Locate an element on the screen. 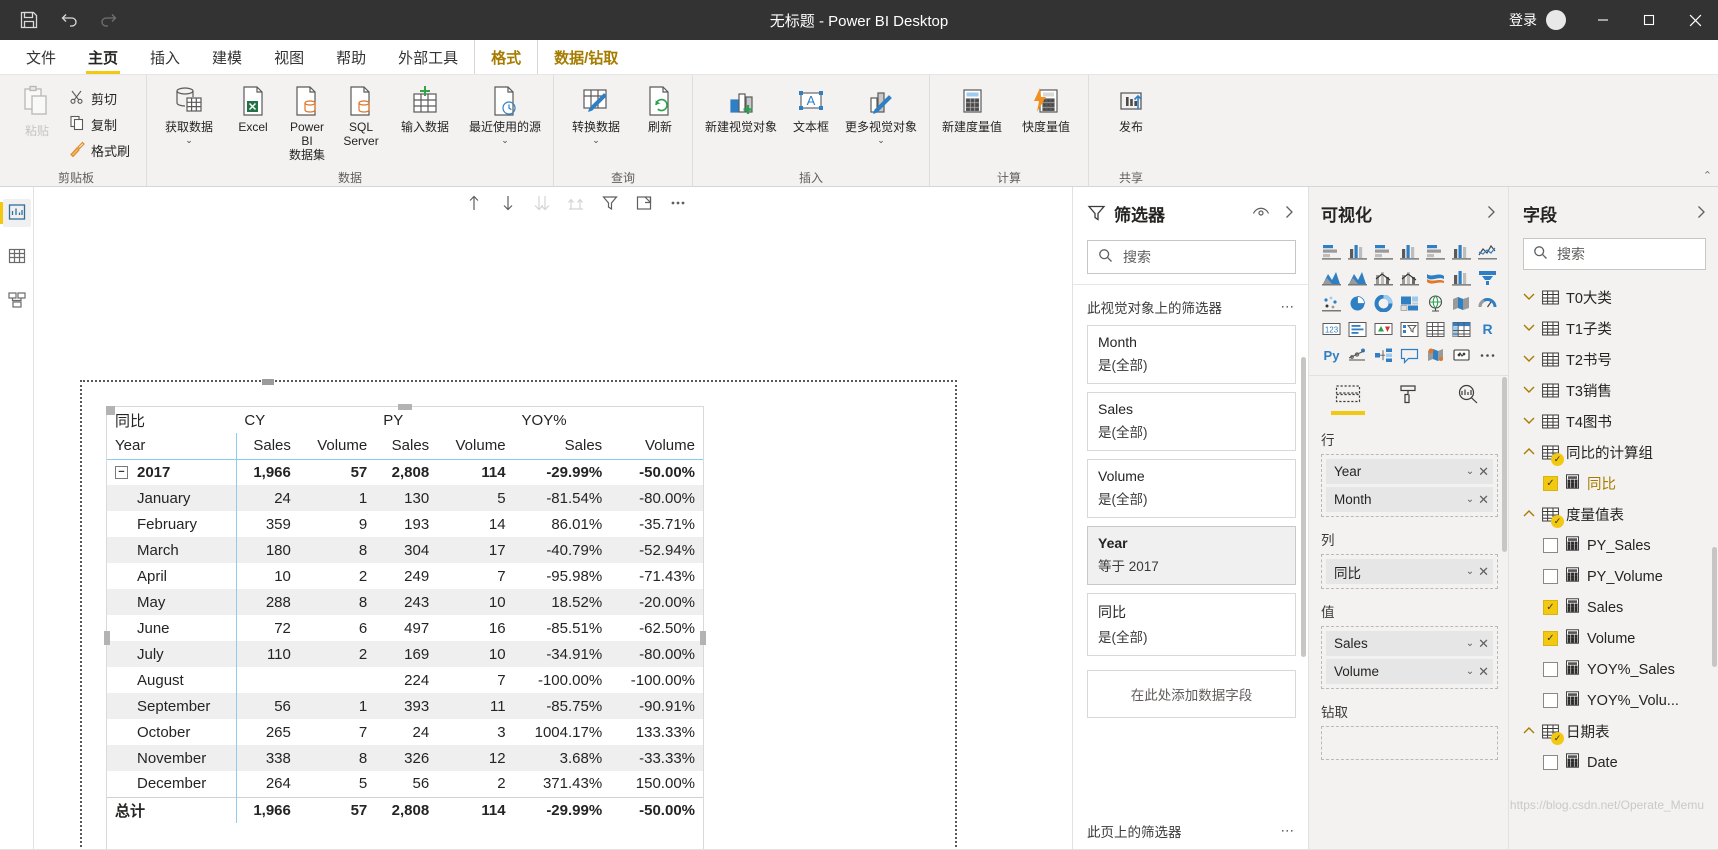  filters-search-box: 搜索 is located at coordinates (1191, 257).